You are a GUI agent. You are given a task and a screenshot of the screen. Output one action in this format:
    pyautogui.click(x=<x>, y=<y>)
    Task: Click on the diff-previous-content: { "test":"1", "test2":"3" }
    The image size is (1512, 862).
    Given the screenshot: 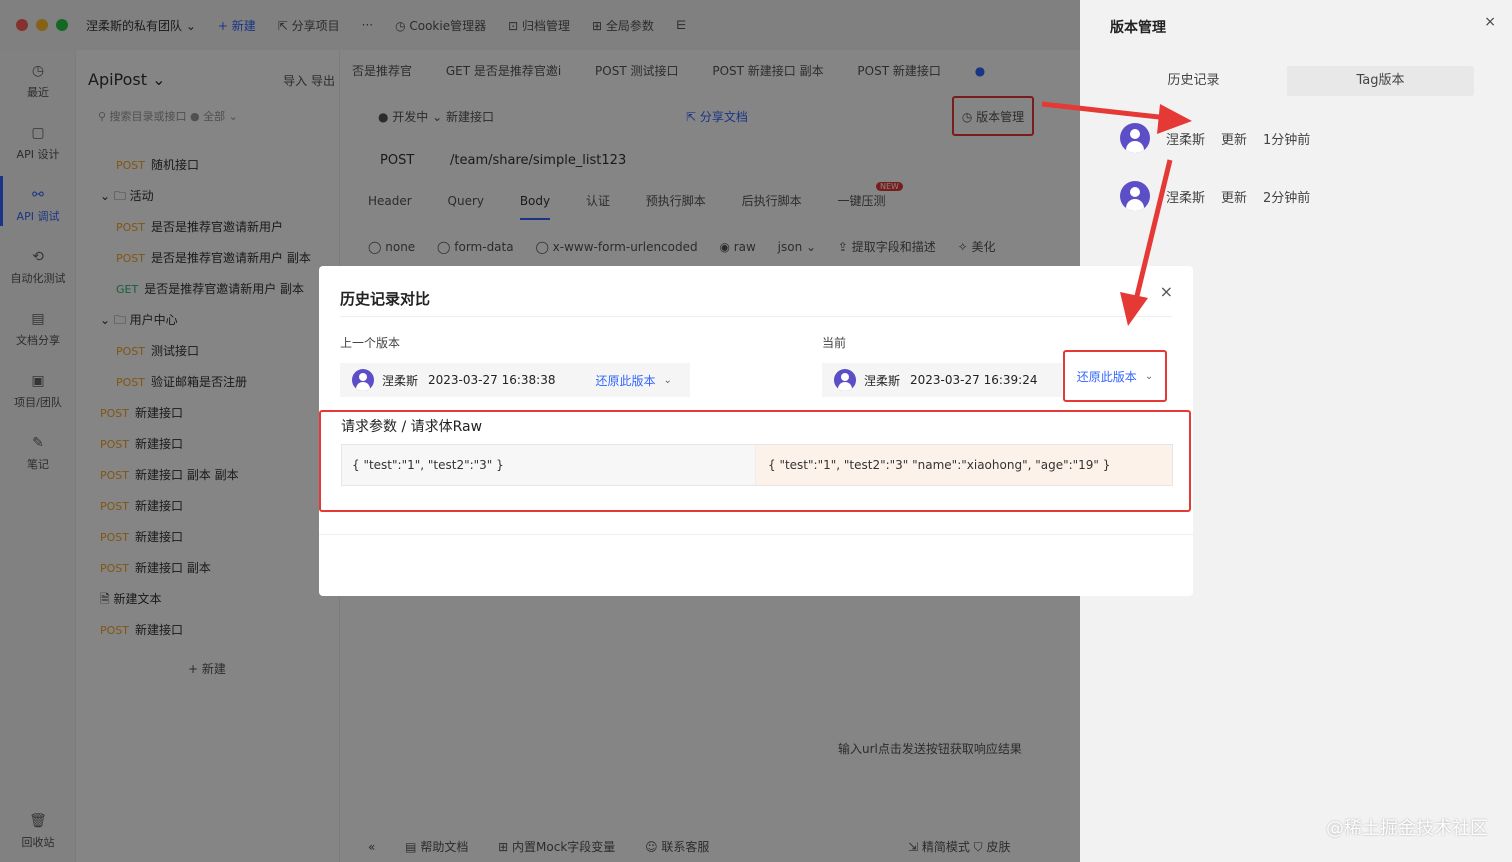 What is the action you would take?
    pyautogui.click(x=549, y=465)
    